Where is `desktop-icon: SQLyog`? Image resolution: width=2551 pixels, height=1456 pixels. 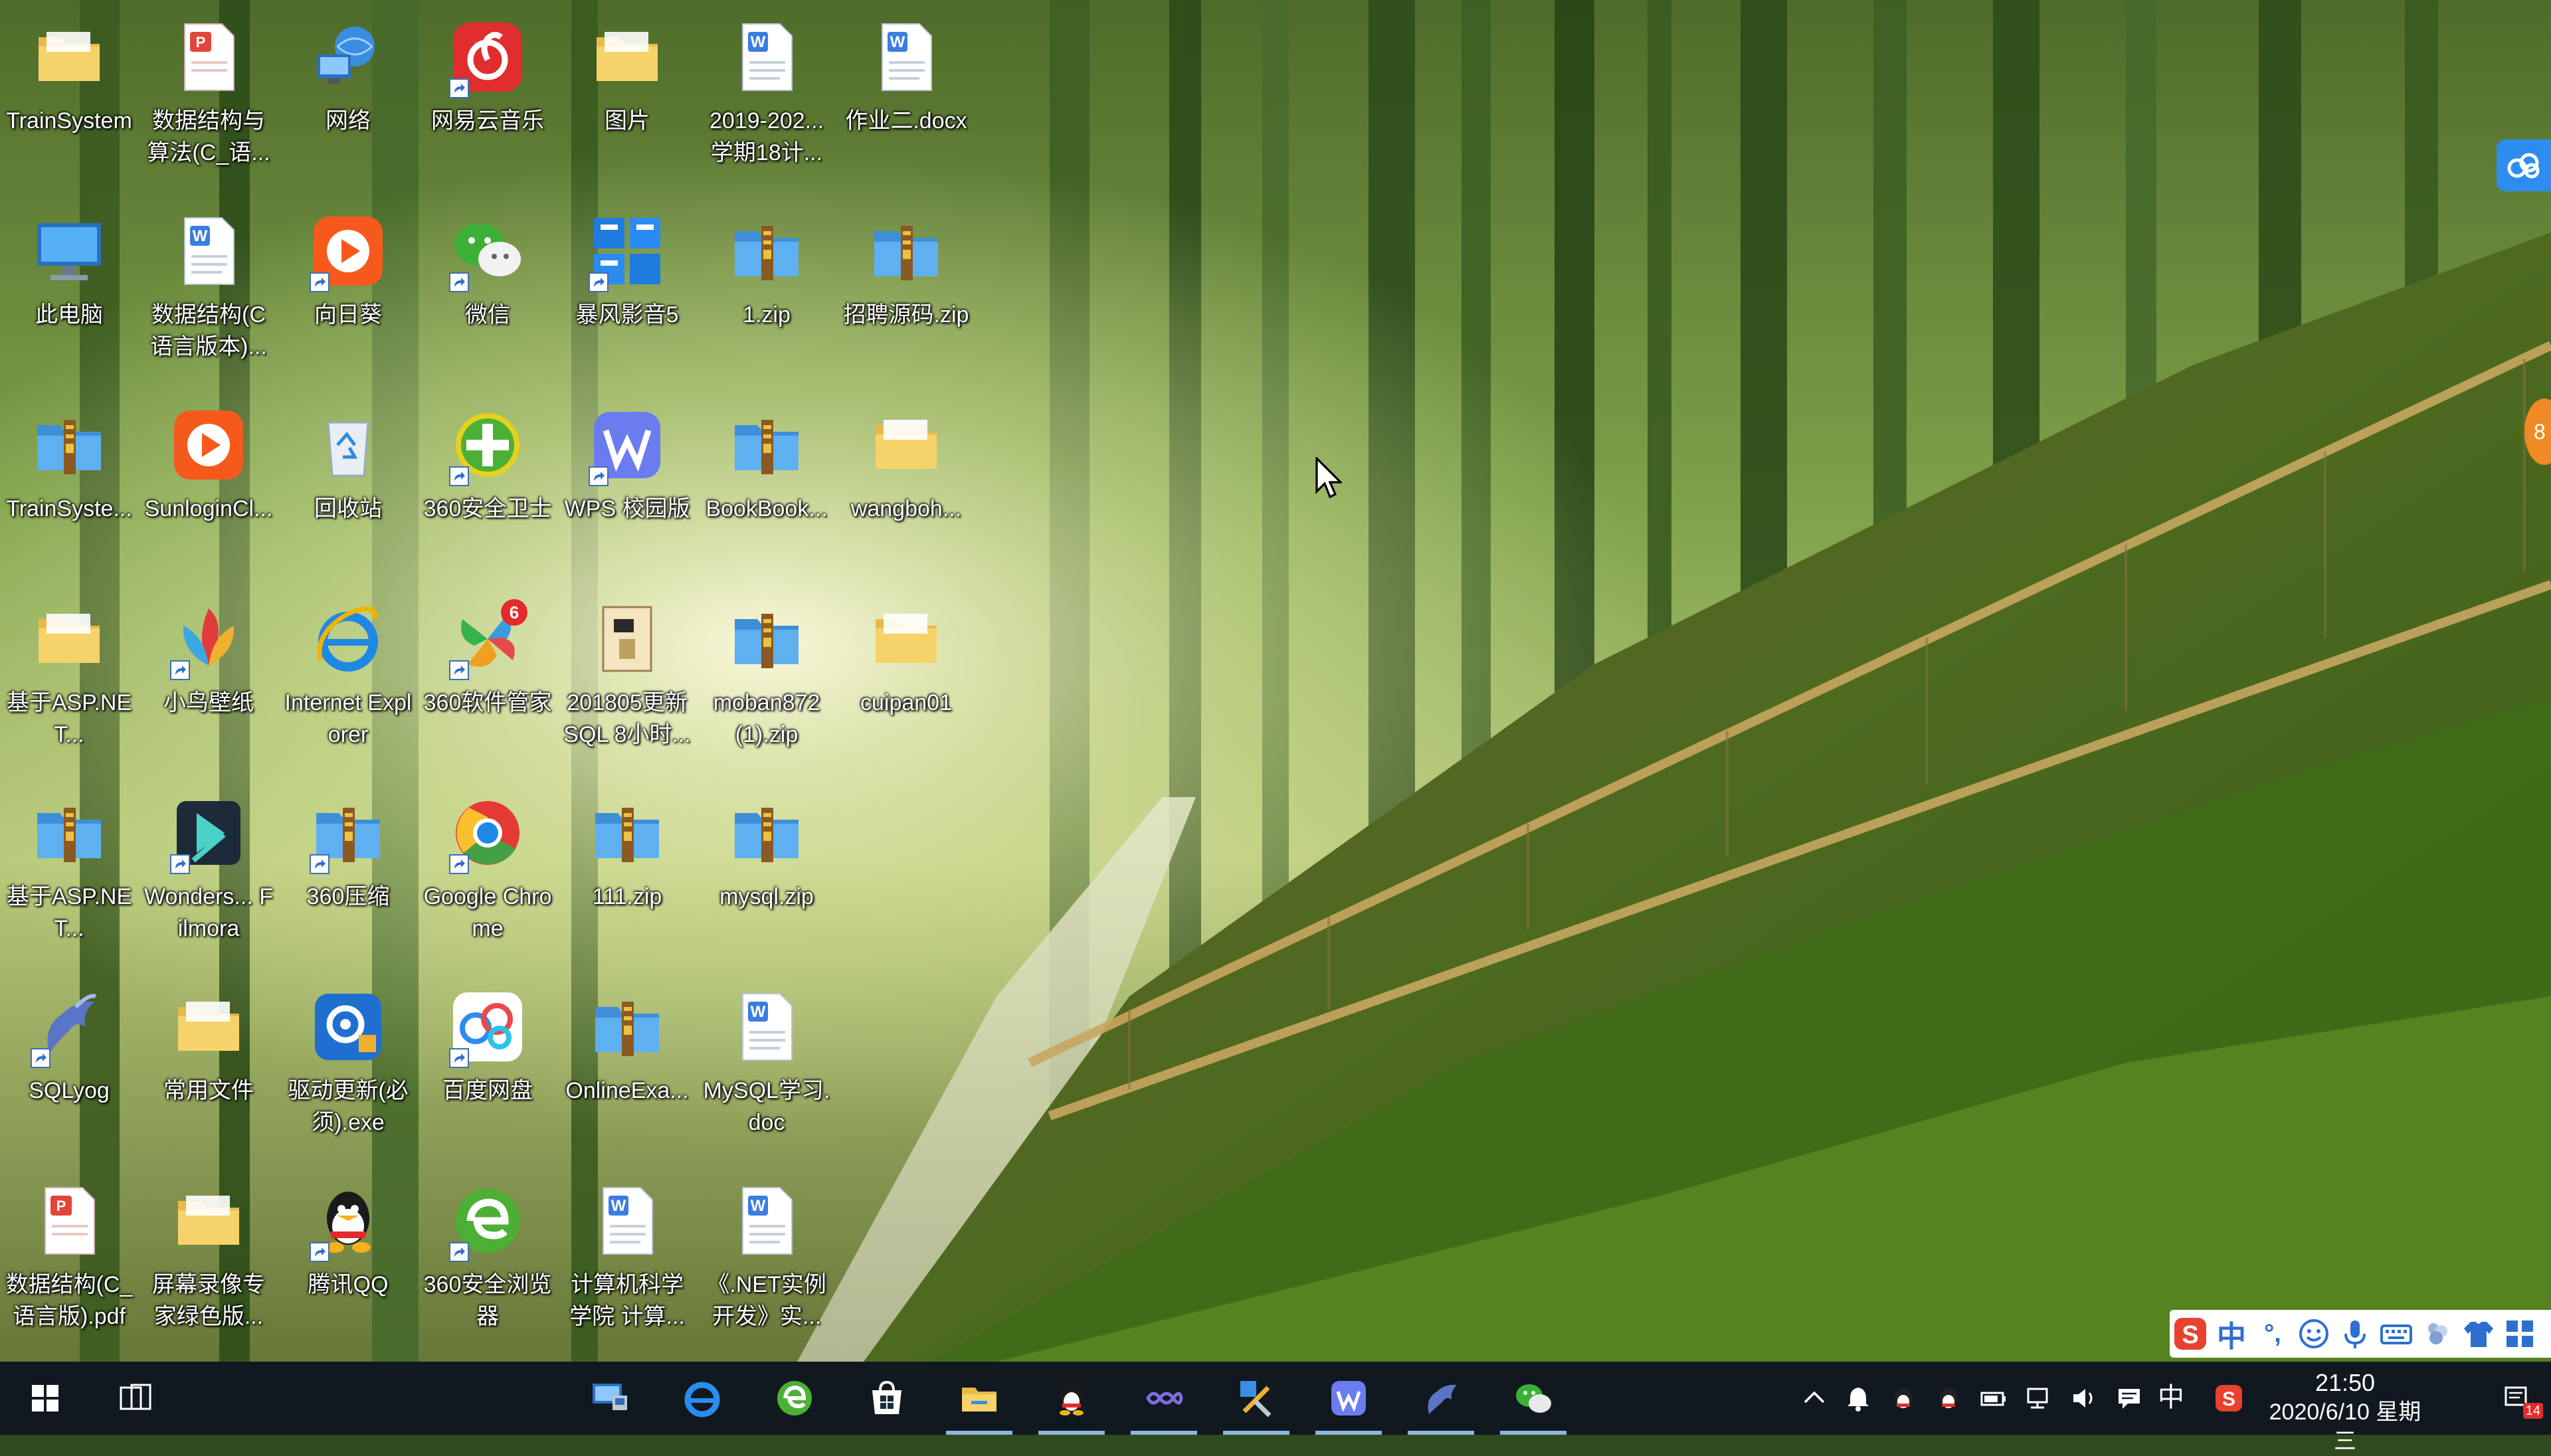
desktop-icon: SQLyog is located at coordinates (69, 1068).